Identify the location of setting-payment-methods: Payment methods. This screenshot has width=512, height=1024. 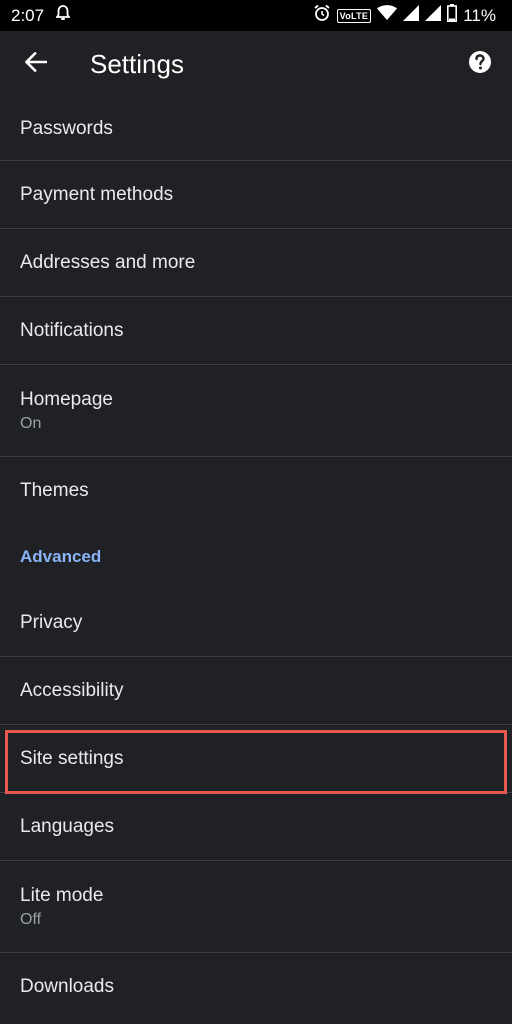
(256, 195).